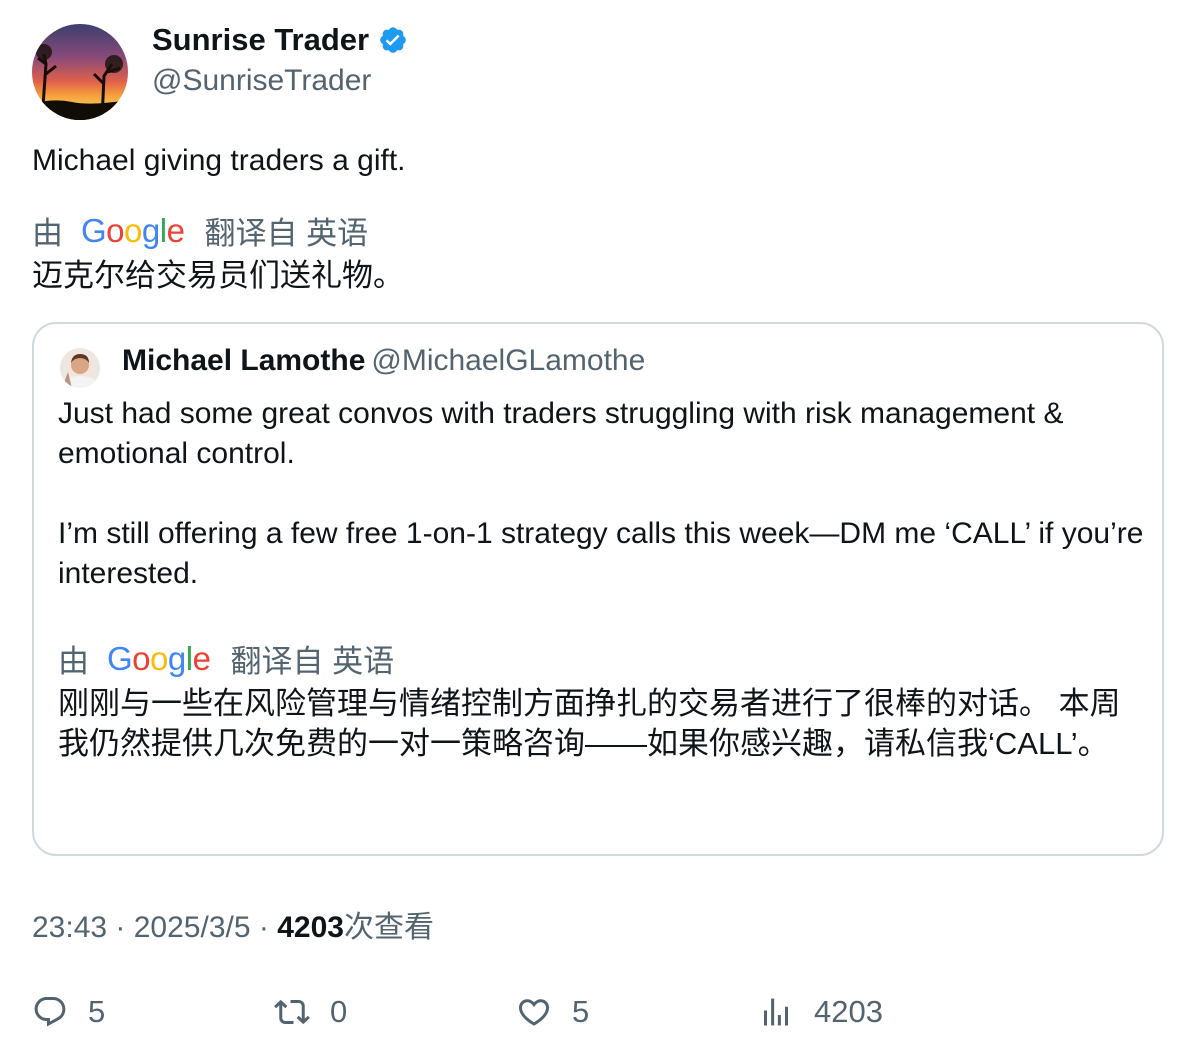 This screenshot has height=1056, width=1196. Describe the element at coordinates (200, 230) in the screenshot. I see `translation-attribution: 由 Google 翻译自 英语` at that location.